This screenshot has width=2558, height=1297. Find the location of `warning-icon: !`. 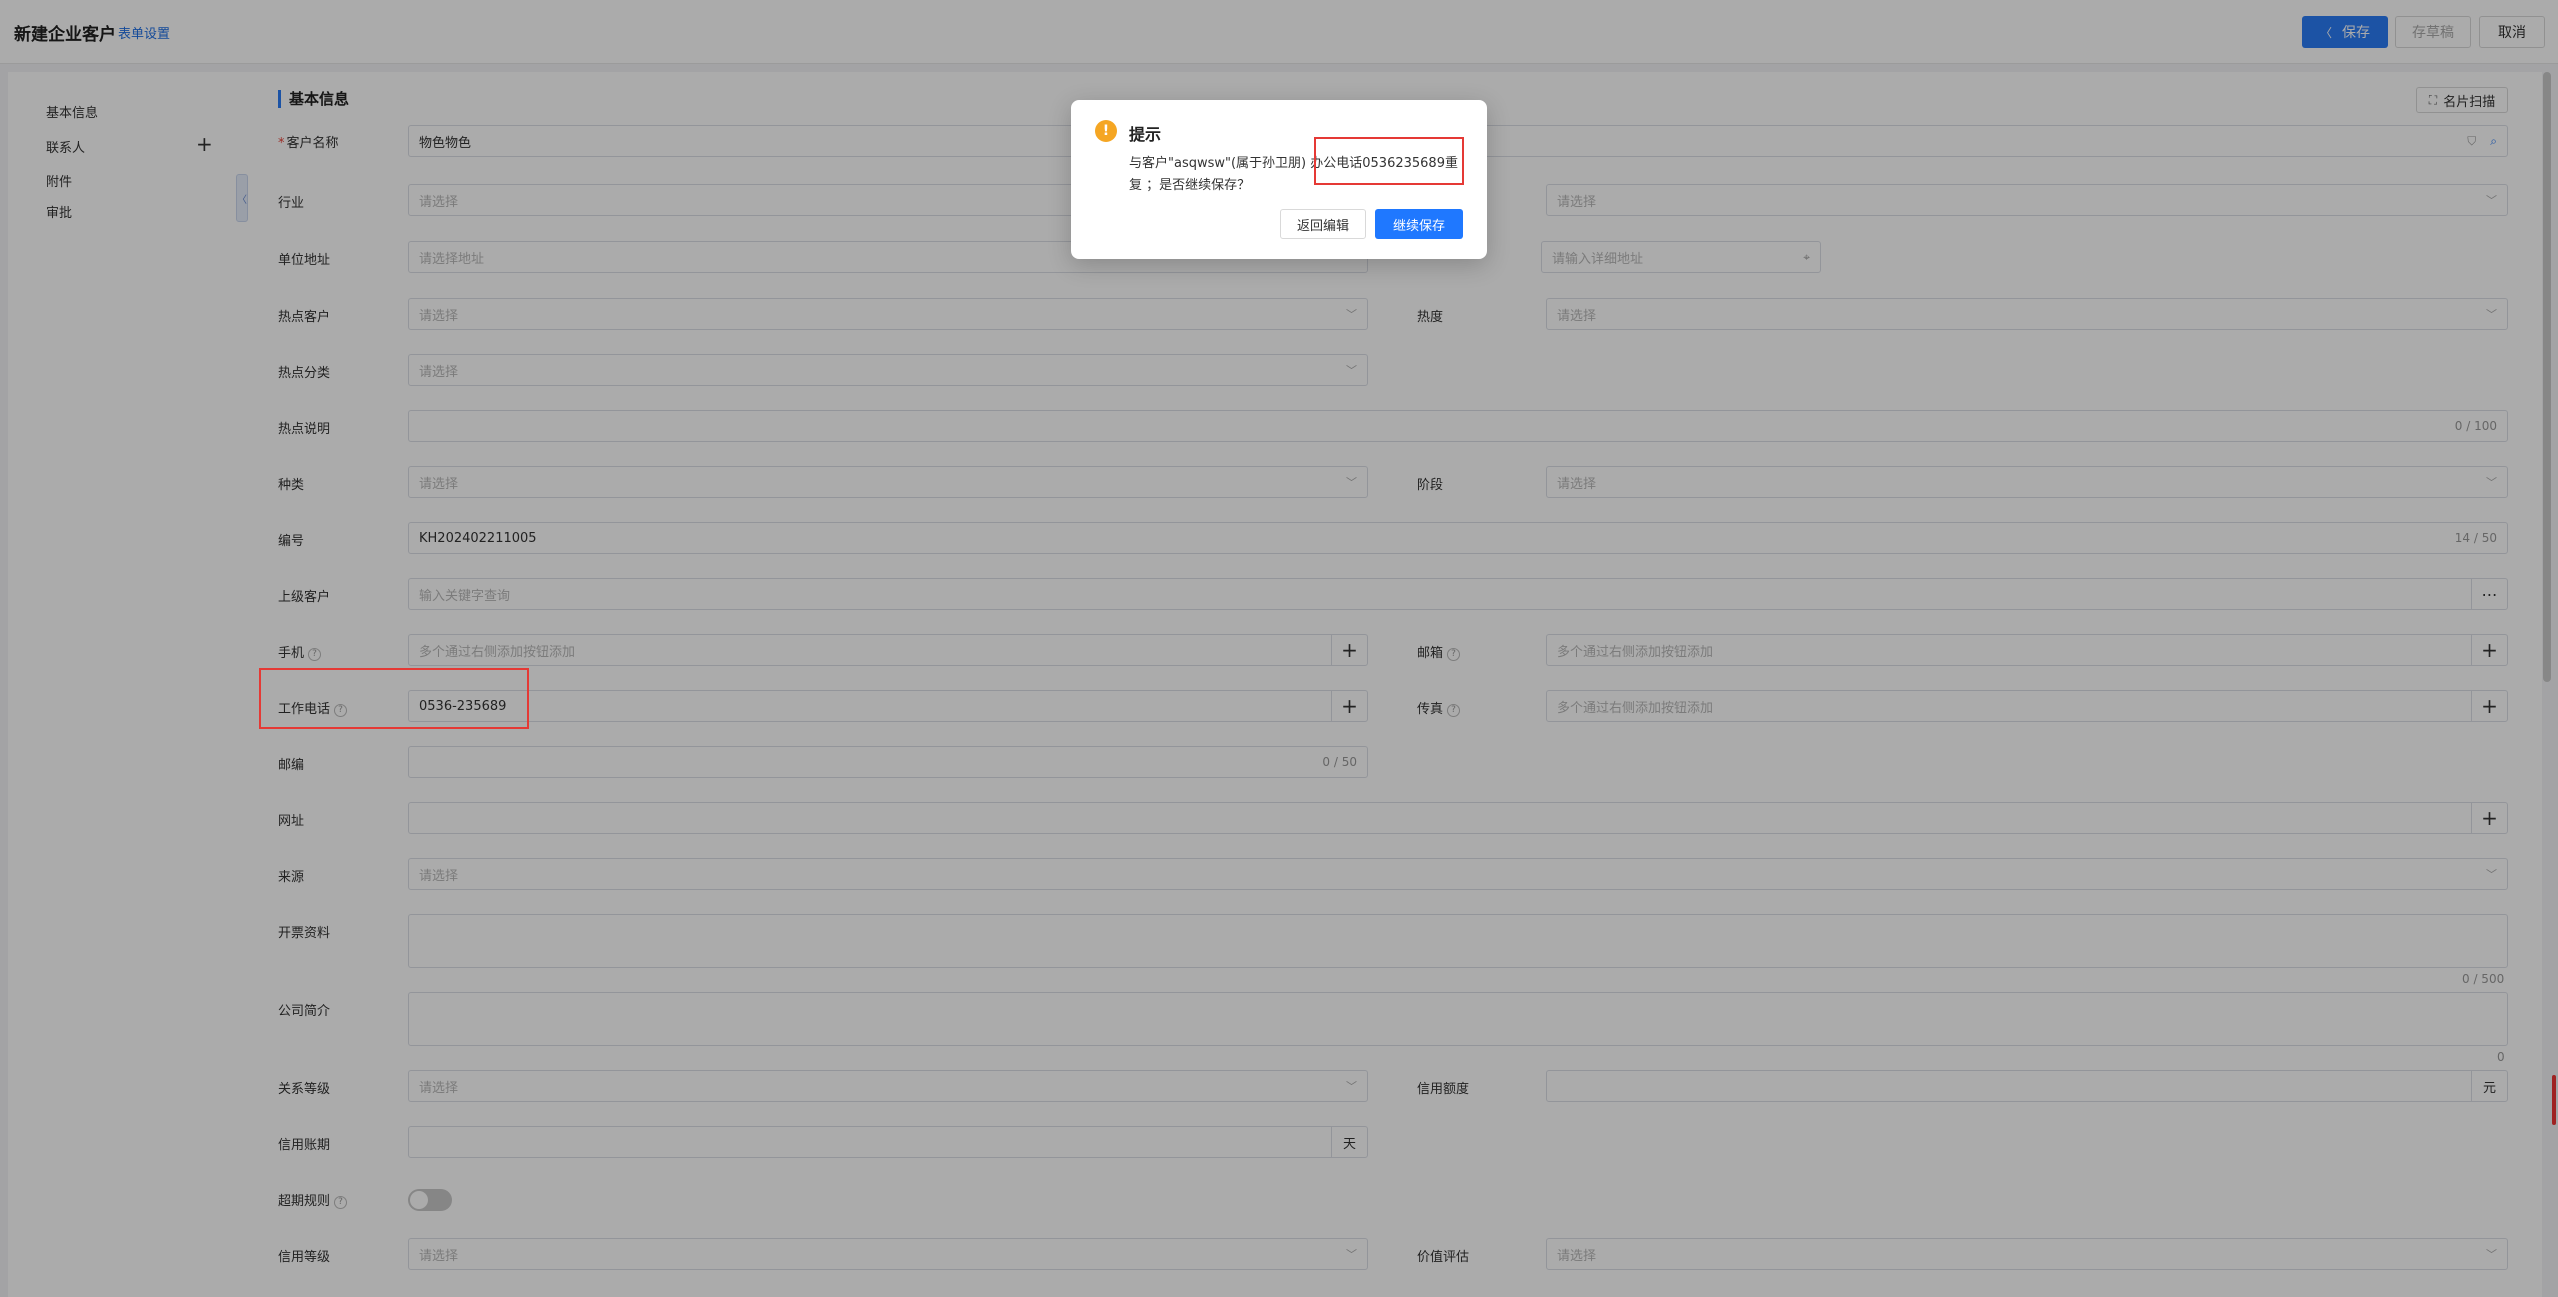

warning-icon: ! is located at coordinates (1106, 131).